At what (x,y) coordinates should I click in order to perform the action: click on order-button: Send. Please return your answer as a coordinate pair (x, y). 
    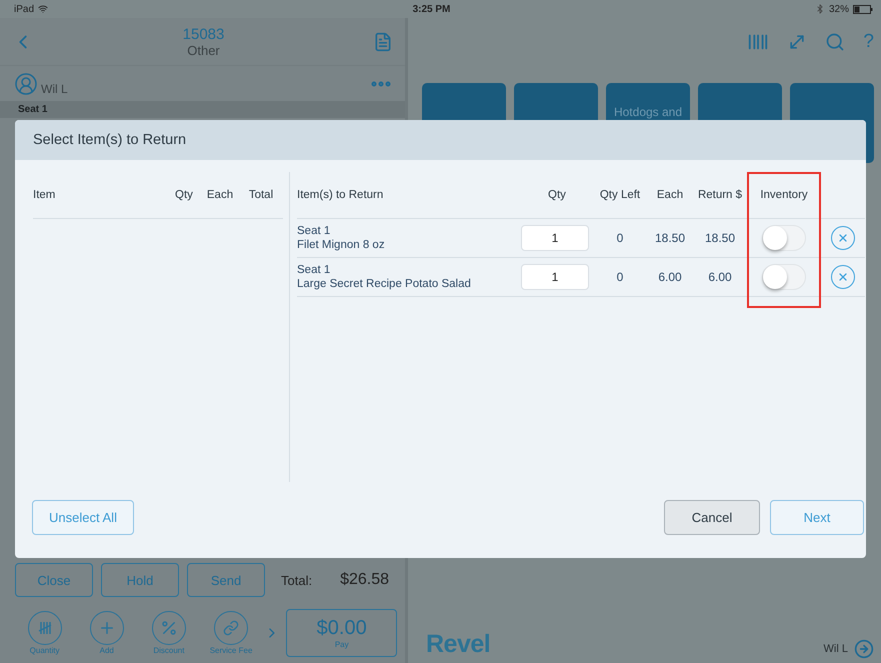
    Looking at the image, I should click on (226, 580).